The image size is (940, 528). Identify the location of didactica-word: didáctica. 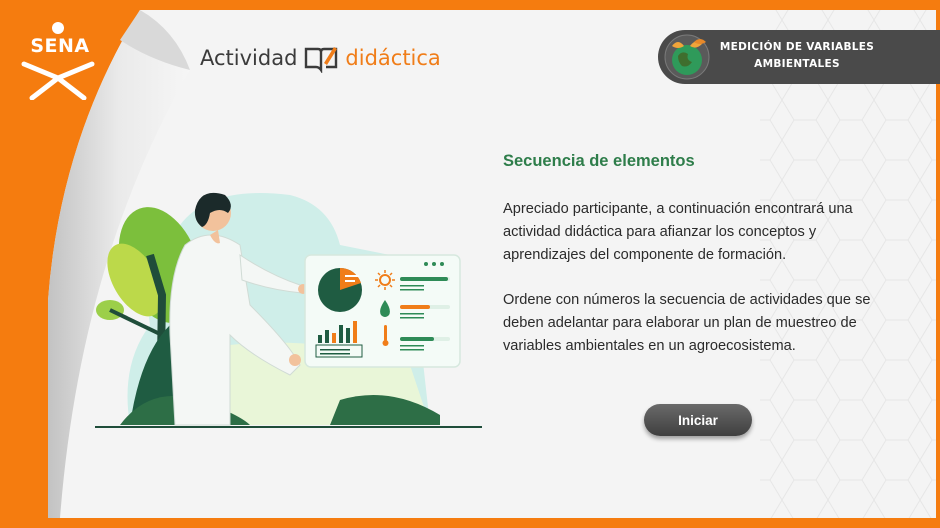
(393, 58).